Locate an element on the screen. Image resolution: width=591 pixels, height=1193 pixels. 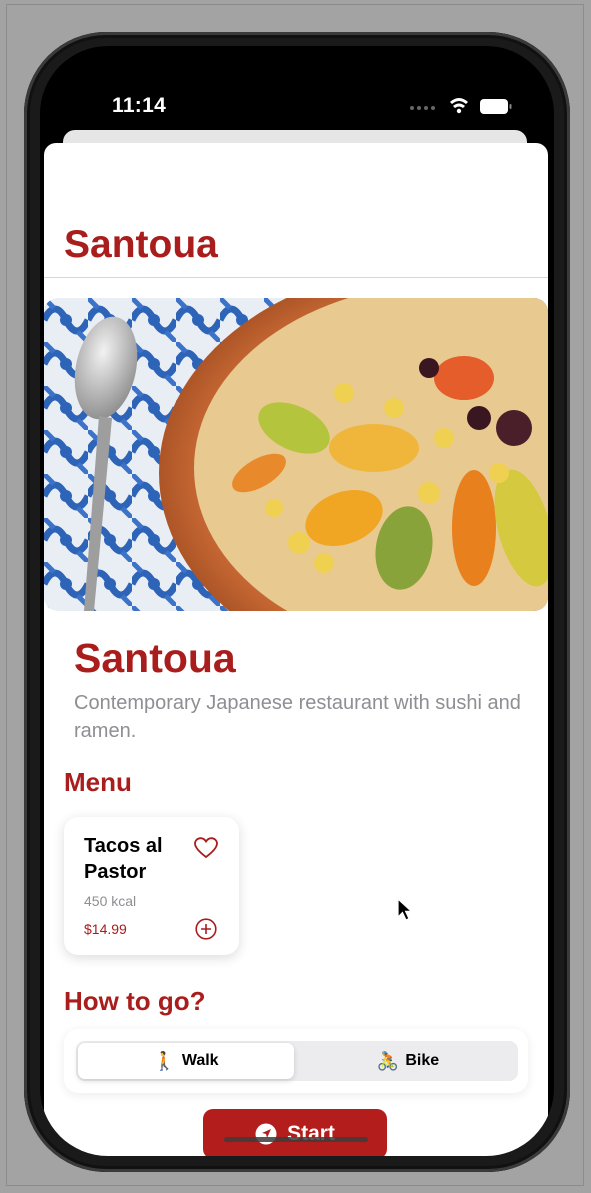
travel-mode-segmented-control: 🚶 Walk 🚴 Bike is located at coordinates (297, 1061).